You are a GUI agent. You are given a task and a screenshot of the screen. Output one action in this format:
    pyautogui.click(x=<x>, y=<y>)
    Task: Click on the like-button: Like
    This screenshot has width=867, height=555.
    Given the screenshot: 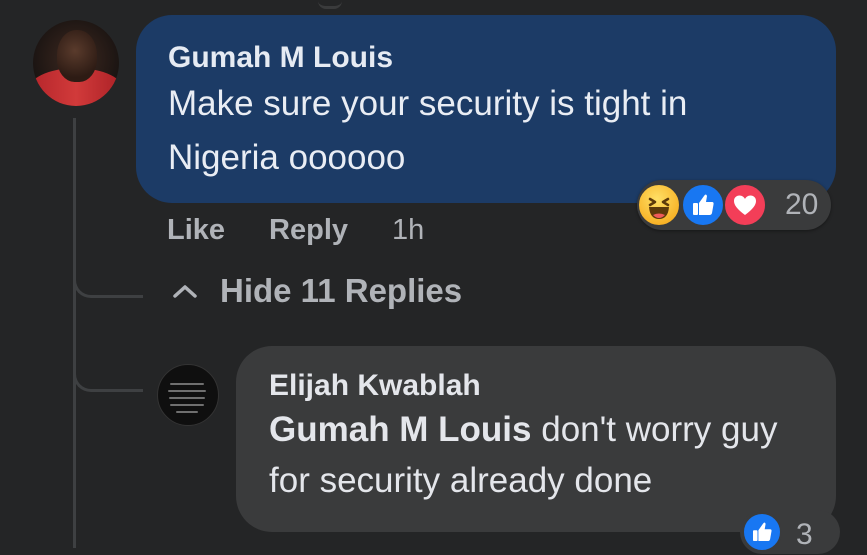 What is the action you would take?
    pyautogui.click(x=196, y=230)
    